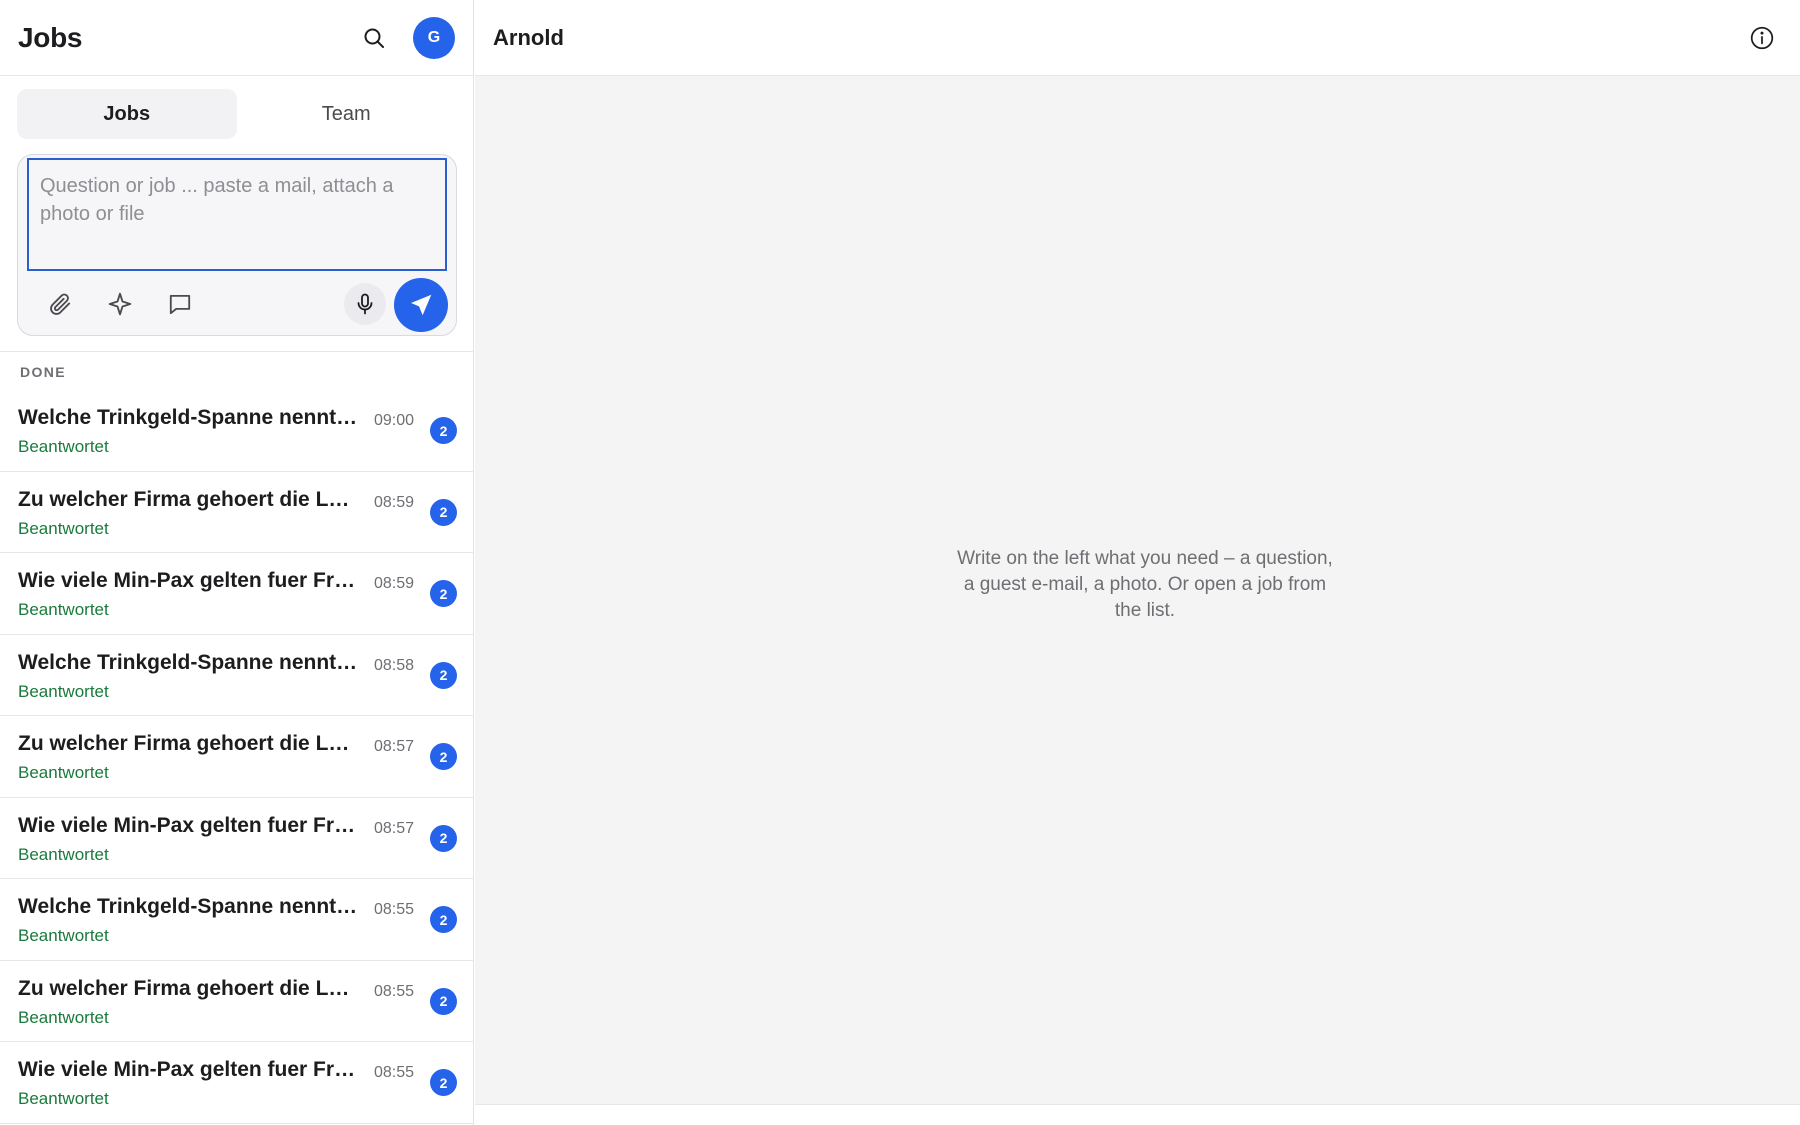  I want to click on send-icon, so click(421, 305).